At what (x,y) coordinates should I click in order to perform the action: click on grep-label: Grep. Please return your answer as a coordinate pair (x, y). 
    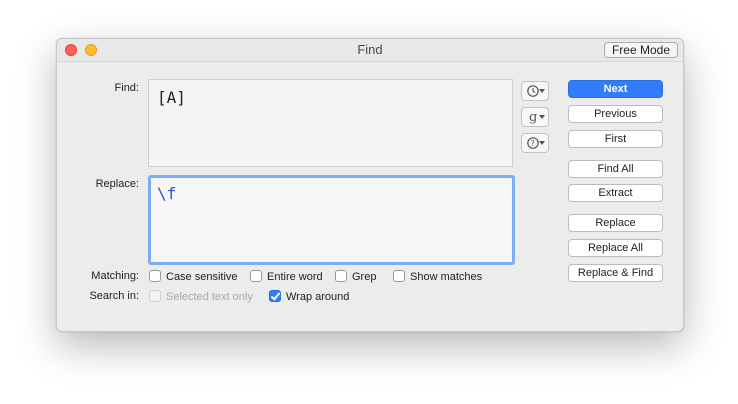
    Looking at the image, I should click on (364, 277).